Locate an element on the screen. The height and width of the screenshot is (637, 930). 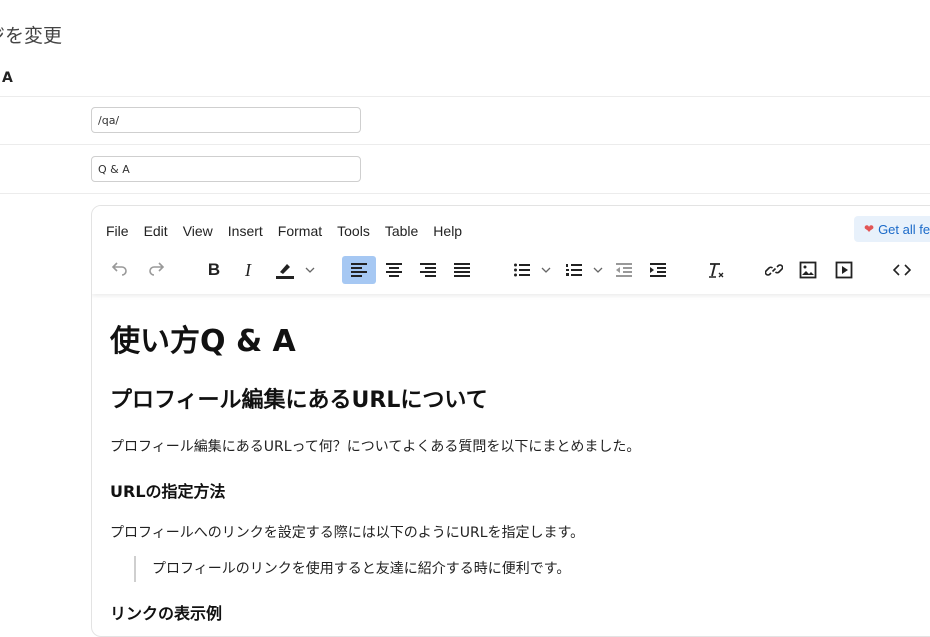
menu-format: Format is located at coordinates (300, 231).